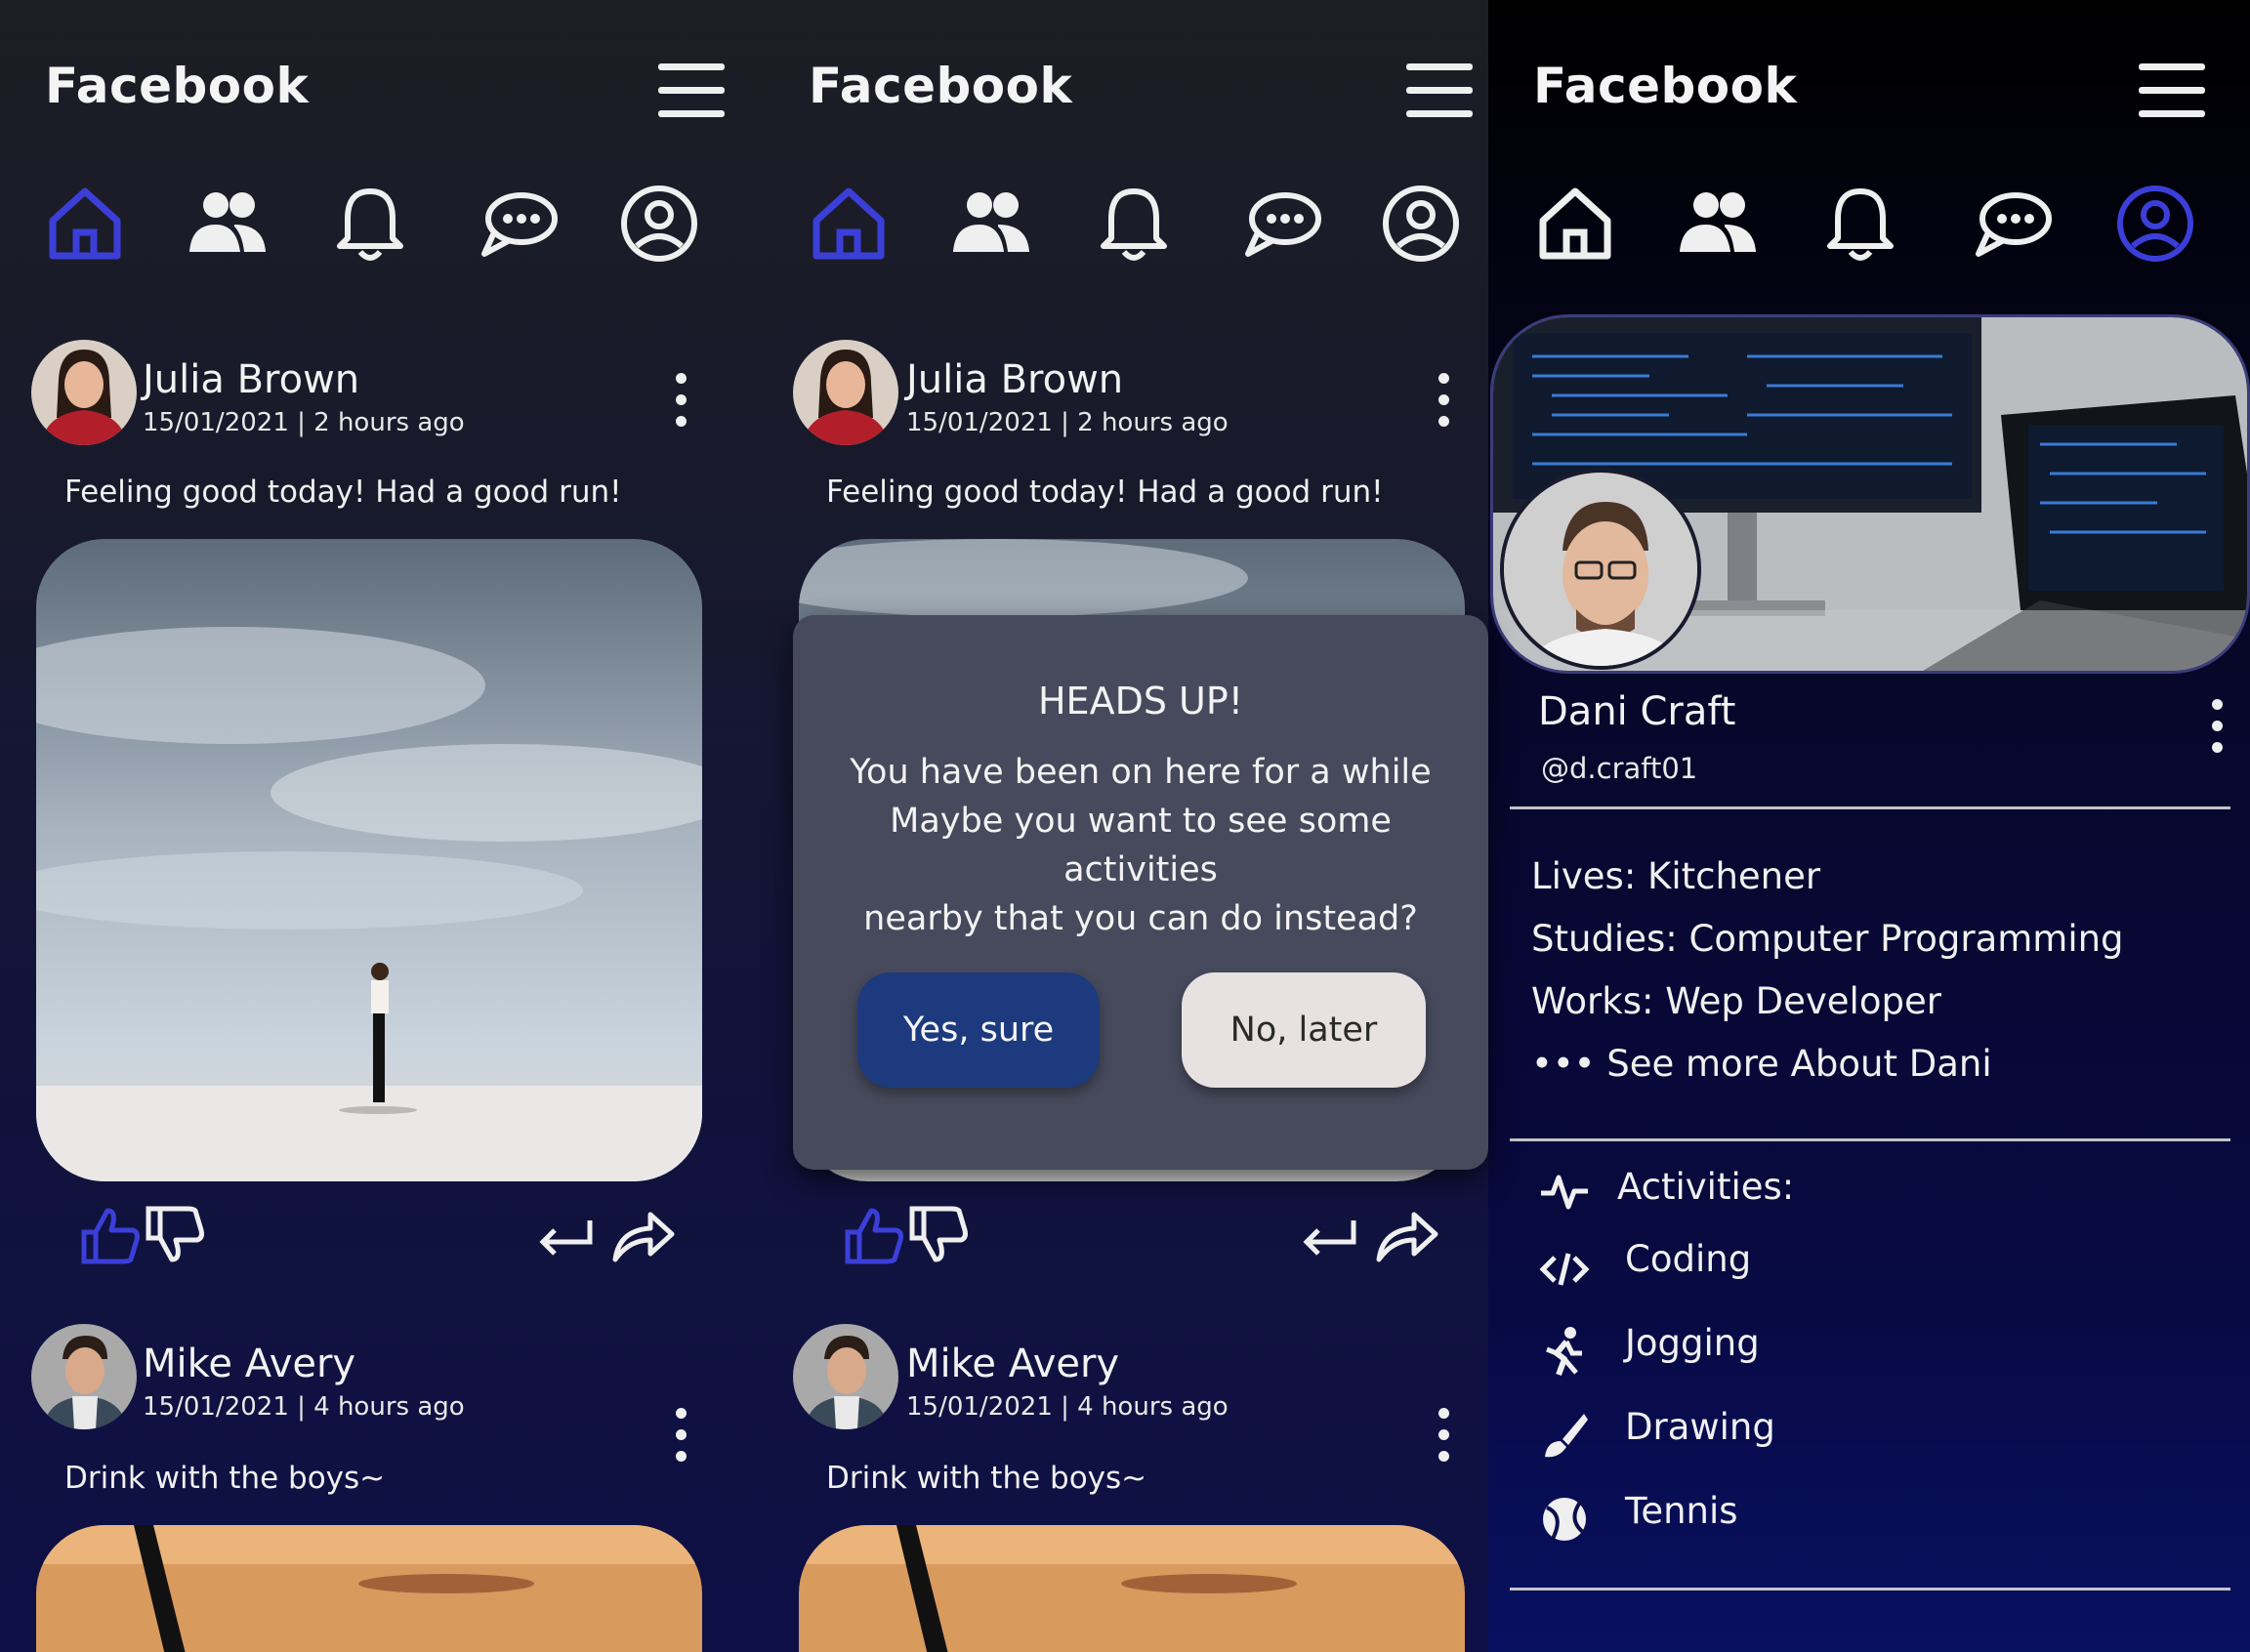 Image resolution: width=2250 pixels, height=1652 pixels. I want to click on yes-sure-button: Yes, sure, so click(978, 1030).